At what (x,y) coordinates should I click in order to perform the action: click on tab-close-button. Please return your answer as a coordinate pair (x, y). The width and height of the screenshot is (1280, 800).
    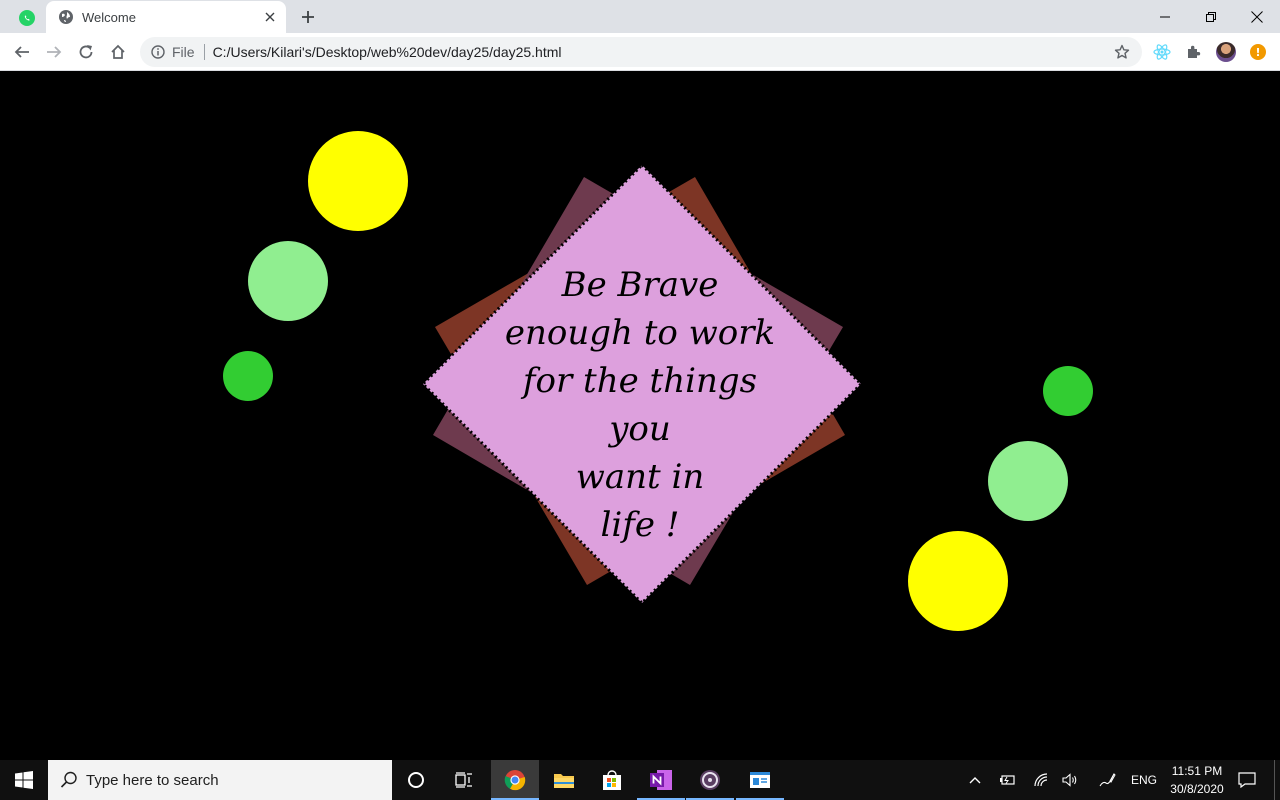
    Looking at the image, I should click on (270, 17).